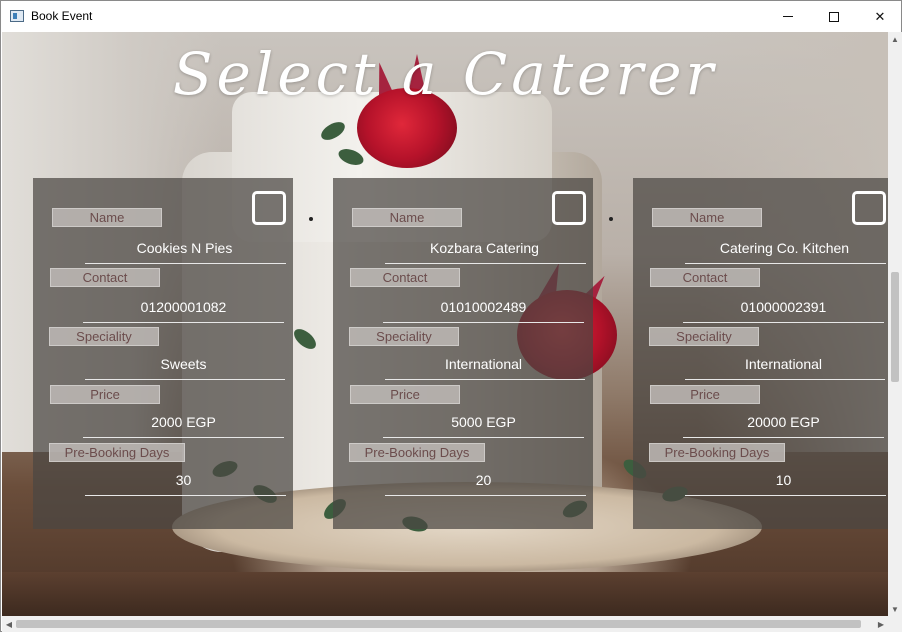 This screenshot has width=902, height=632. Describe the element at coordinates (895, 39) in the screenshot. I see `scroll-up-arrow-icon: ▲` at that location.